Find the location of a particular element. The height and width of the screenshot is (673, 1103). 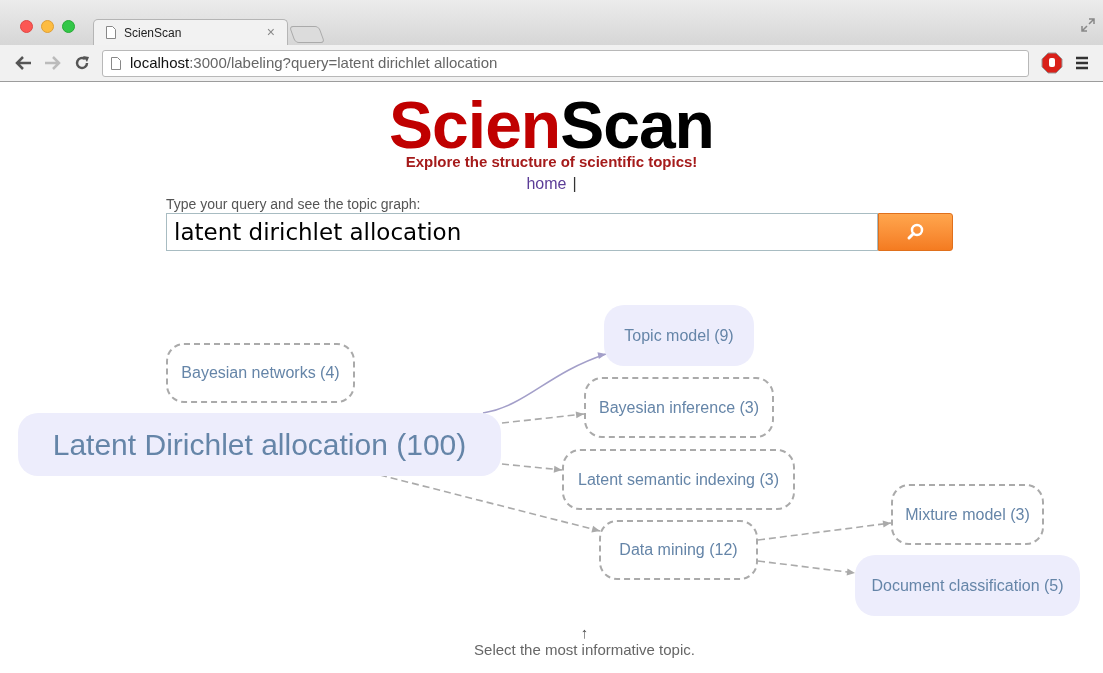

tab-close-button: × is located at coordinates (270, 32).